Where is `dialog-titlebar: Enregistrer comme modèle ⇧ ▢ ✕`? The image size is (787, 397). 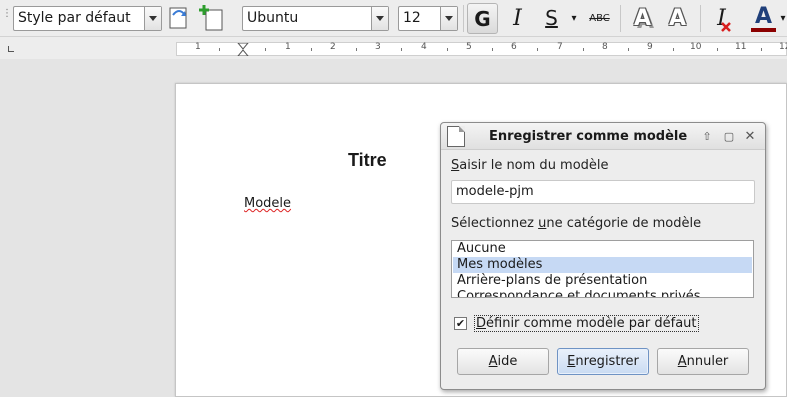
dialog-titlebar: Enregistrer comme modèle ⇧ ▢ ✕ is located at coordinates (603, 136).